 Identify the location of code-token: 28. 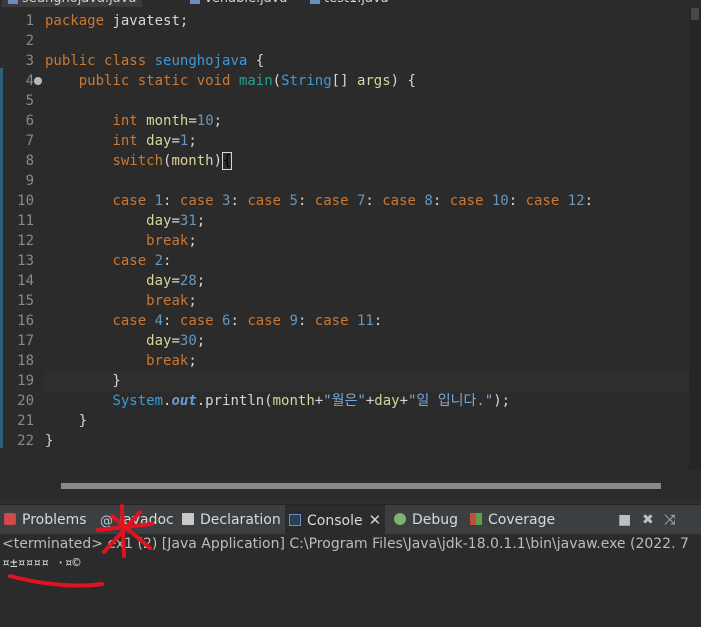
(188, 281).